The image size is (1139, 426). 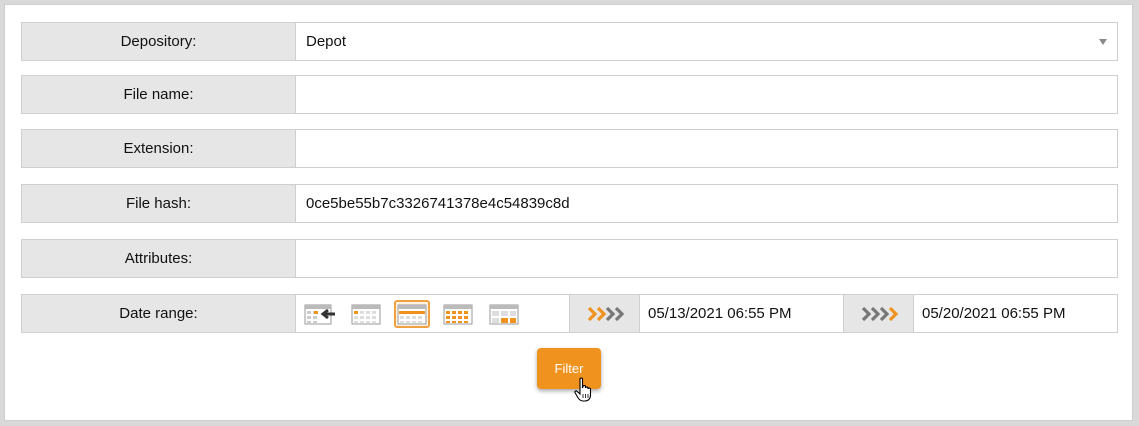 I want to click on previous-period-calendar-icon, so click(x=320, y=314).